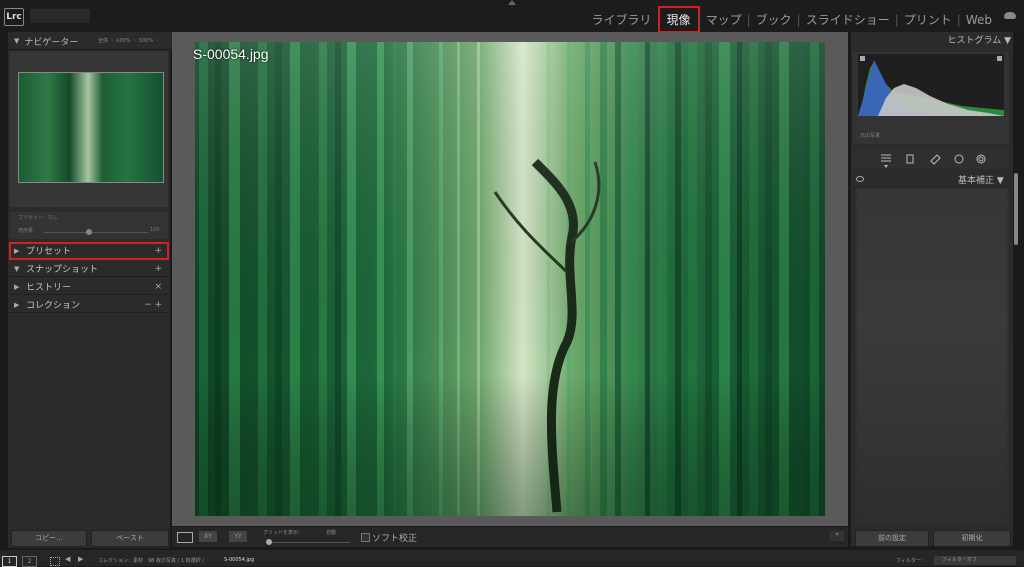 The height and width of the screenshot is (567, 1024). What do you see at coordinates (9, 561) in the screenshot?
I see `main-screen-button: 1` at bounding box center [9, 561].